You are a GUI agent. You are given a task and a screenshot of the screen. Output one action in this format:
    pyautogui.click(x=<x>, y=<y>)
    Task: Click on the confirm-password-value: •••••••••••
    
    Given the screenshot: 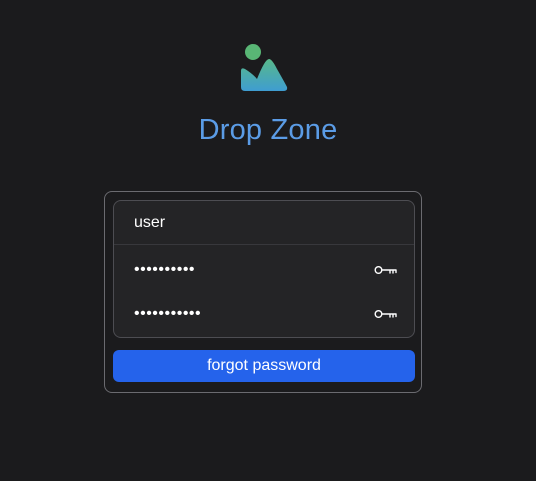 What is the action you would take?
    pyautogui.click(x=168, y=313)
    